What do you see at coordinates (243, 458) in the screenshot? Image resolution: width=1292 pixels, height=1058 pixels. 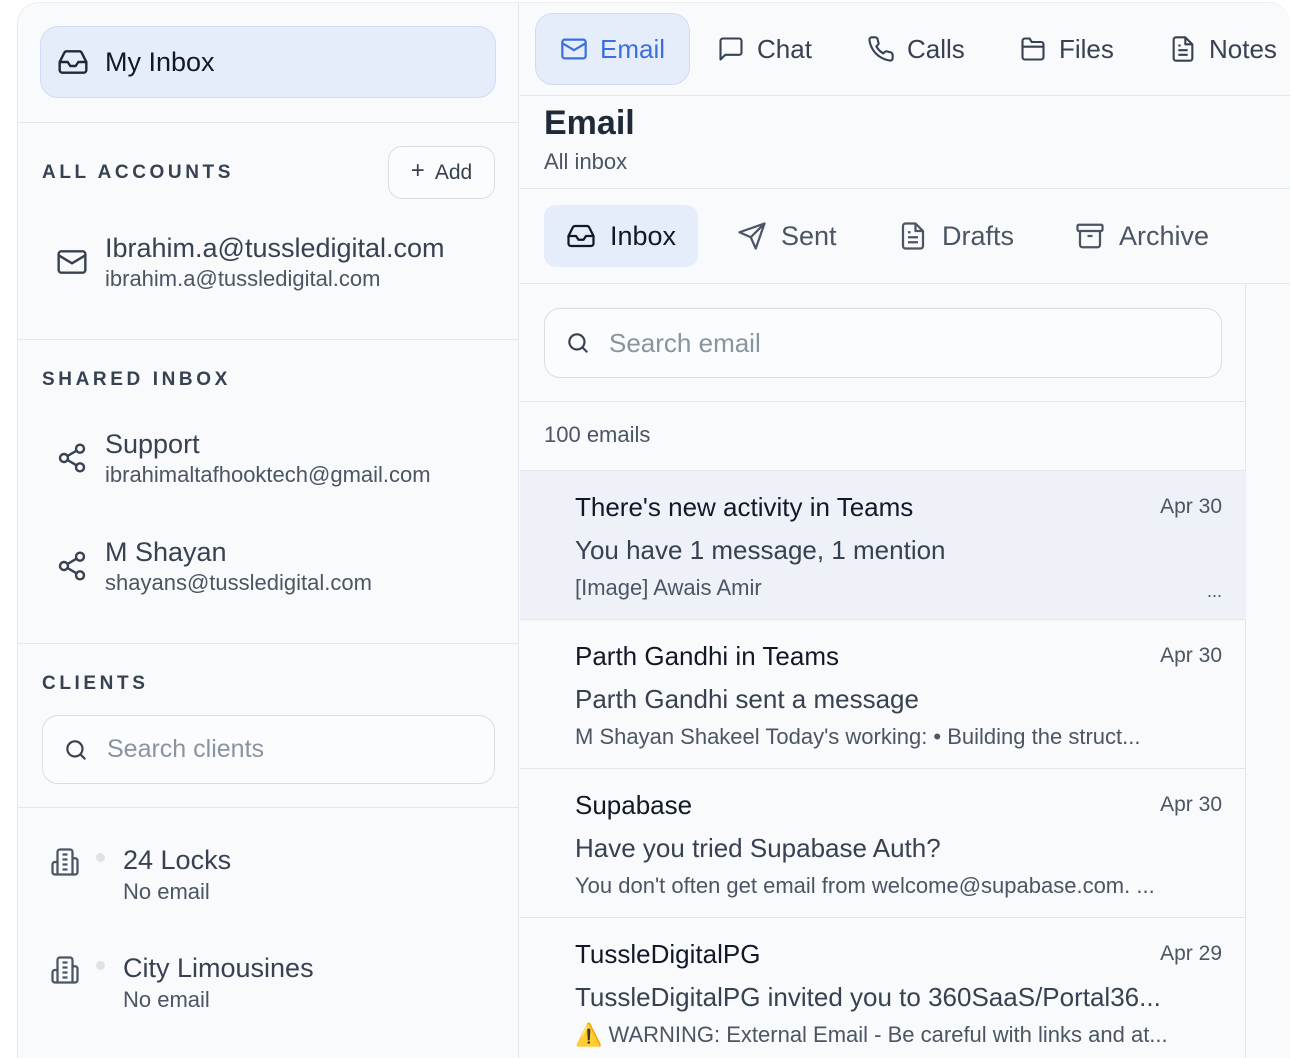 I see `shared-inbox-item-support: Support ibrahimaltafhooktech@gmail.com` at bounding box center [243, 458].